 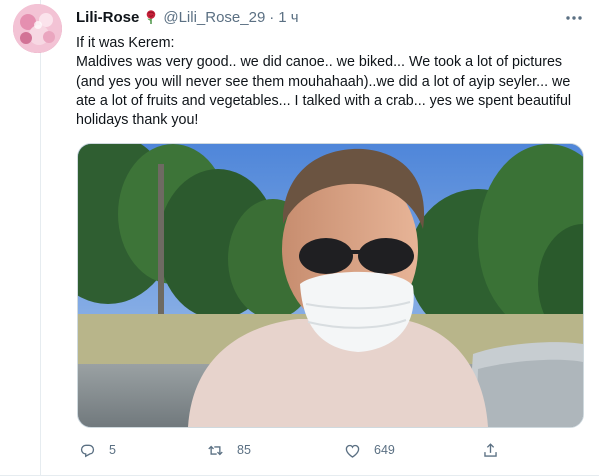 What do you see at coordinates (288, 17) in the screenshot?
I see `timestamp: 1 ч` at bounding box center [288, 17].